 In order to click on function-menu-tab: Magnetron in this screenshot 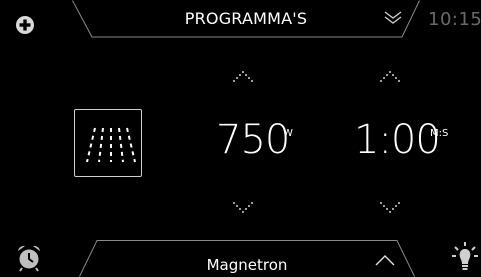, I will do `click(247, 258)`.